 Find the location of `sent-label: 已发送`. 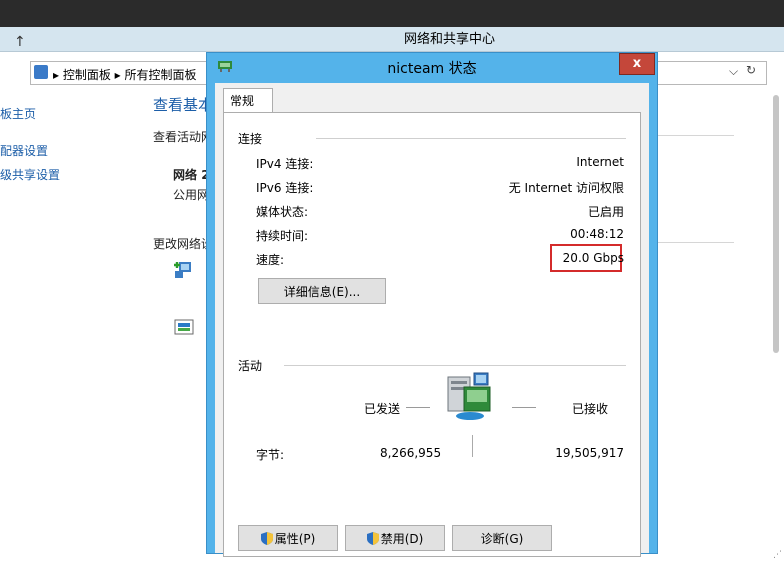

sent-label: 已发送 is located at coordinates (382, 409).